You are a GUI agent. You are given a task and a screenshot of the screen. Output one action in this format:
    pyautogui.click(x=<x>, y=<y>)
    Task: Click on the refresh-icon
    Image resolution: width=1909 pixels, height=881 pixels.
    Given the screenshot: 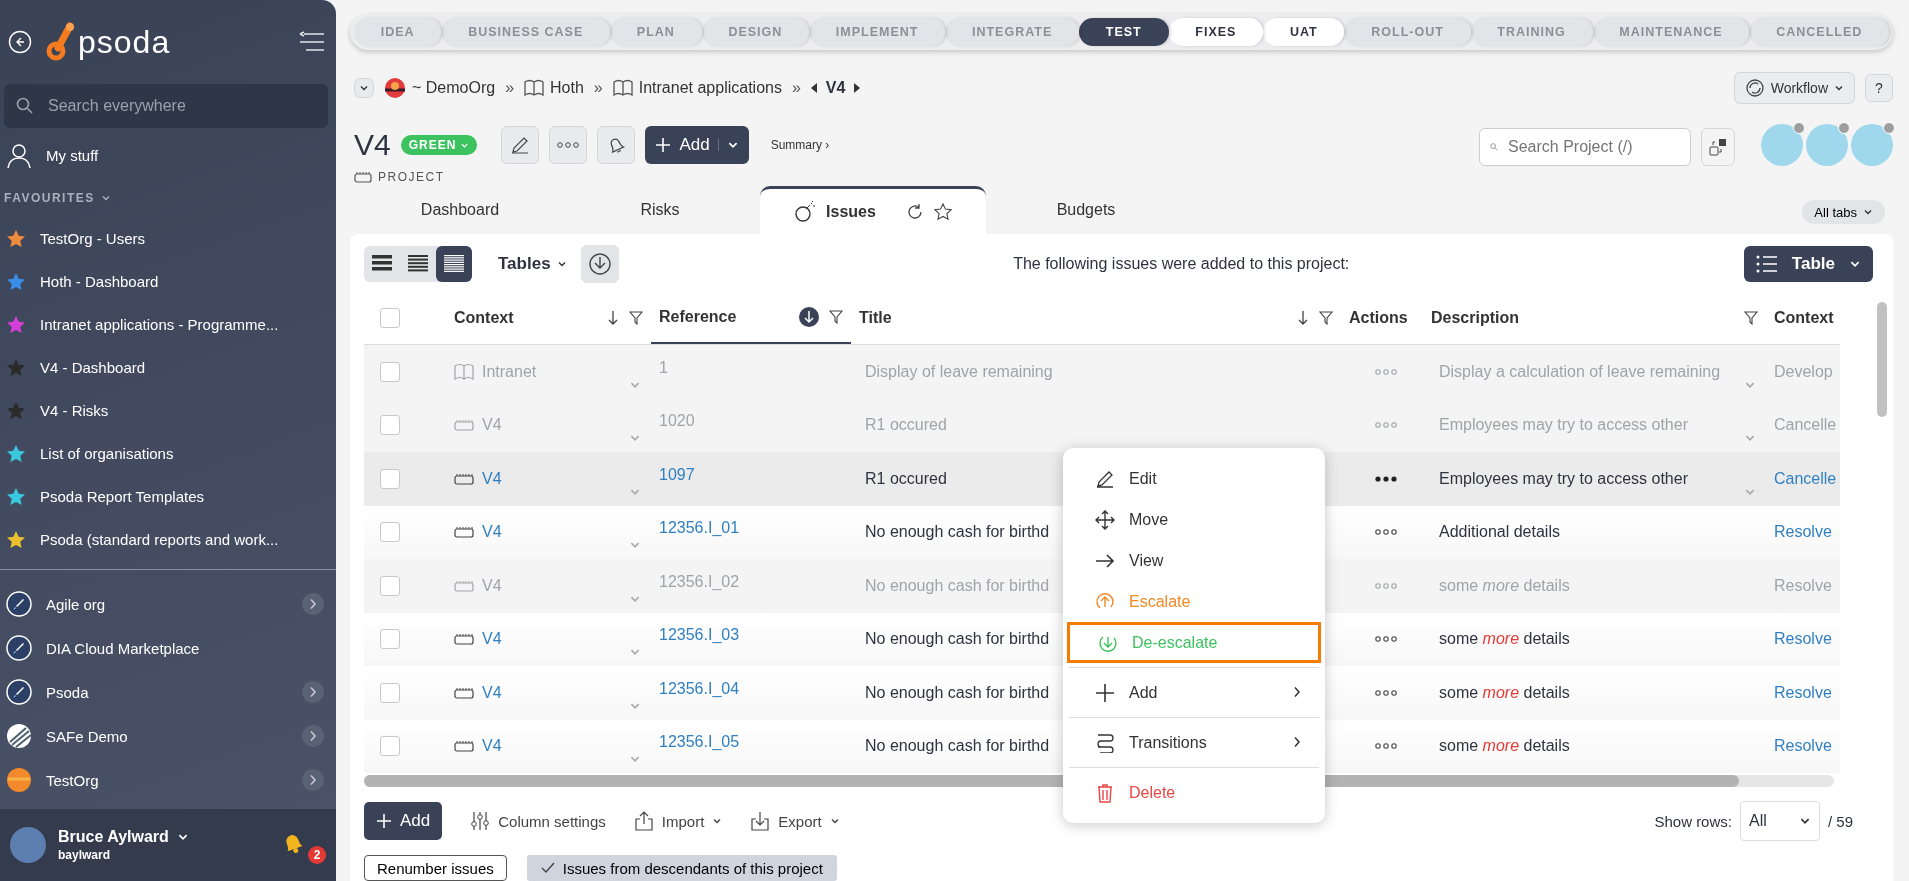 What is the action you would take?
    pyautogui.click(x=914, y=211)
    